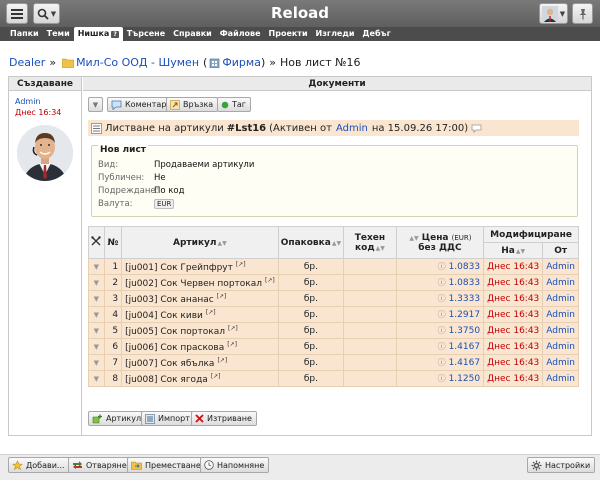  Describe the element at coordinates (117, 418) in the screenshot. I see `add-article-button: Артикул` at that location.